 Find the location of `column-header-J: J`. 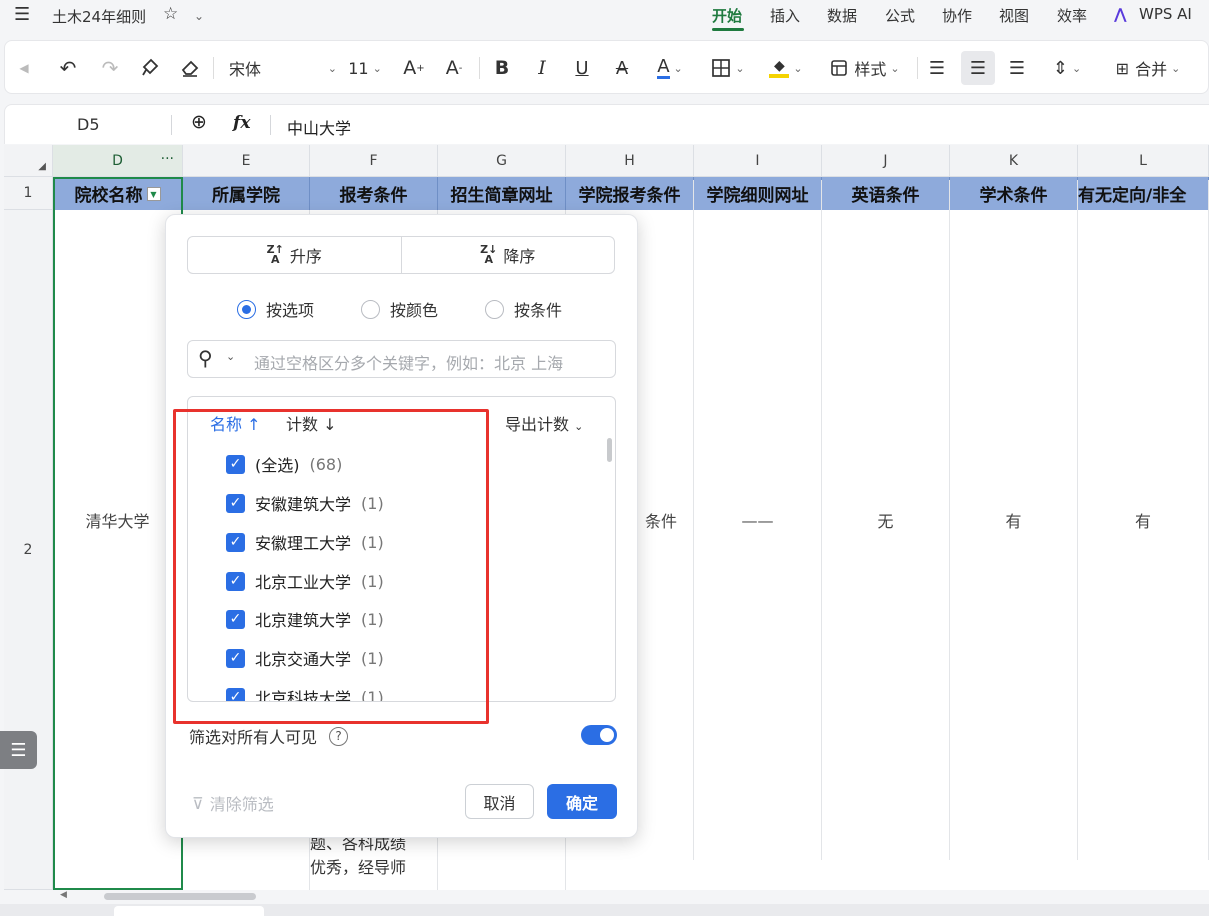

column-header-J: J is located at coordinates (886, 161).